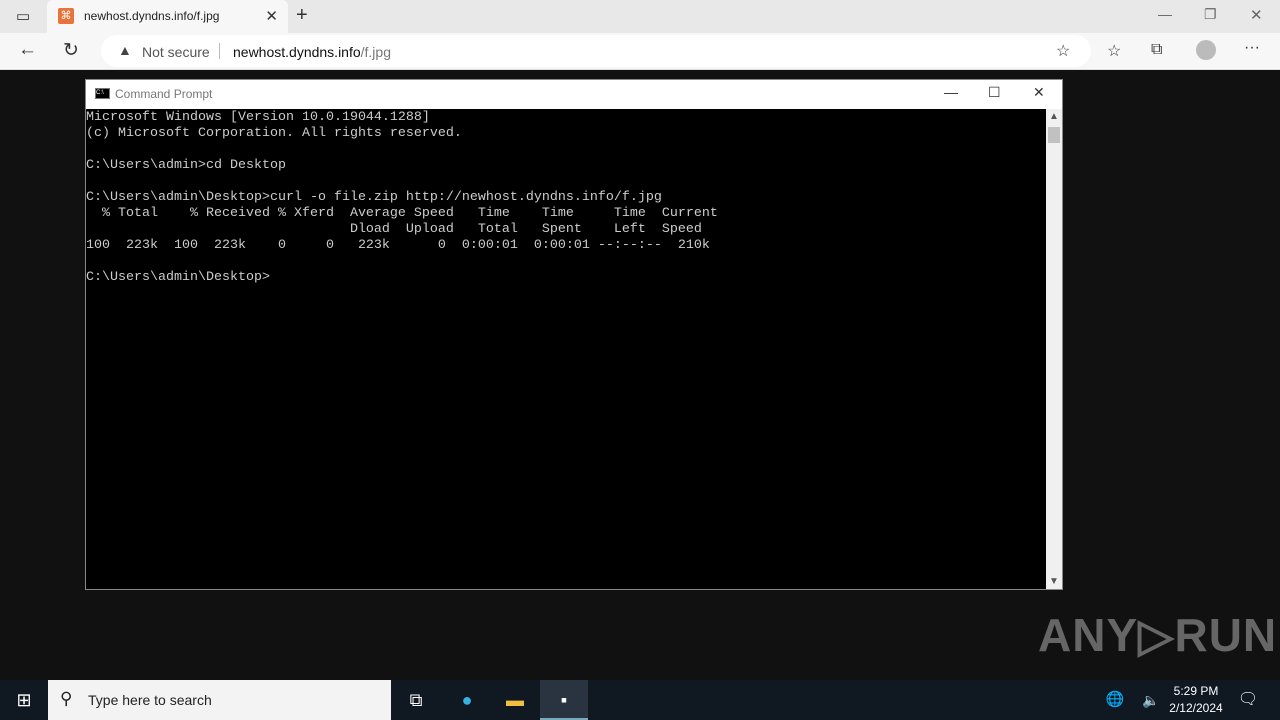 The width and height of the screenshot is (1280, 720). Describe the element at coordinates (219, 700) in the screenshot. I see `taskbar-search: ⚲ Type here to search` at that location.